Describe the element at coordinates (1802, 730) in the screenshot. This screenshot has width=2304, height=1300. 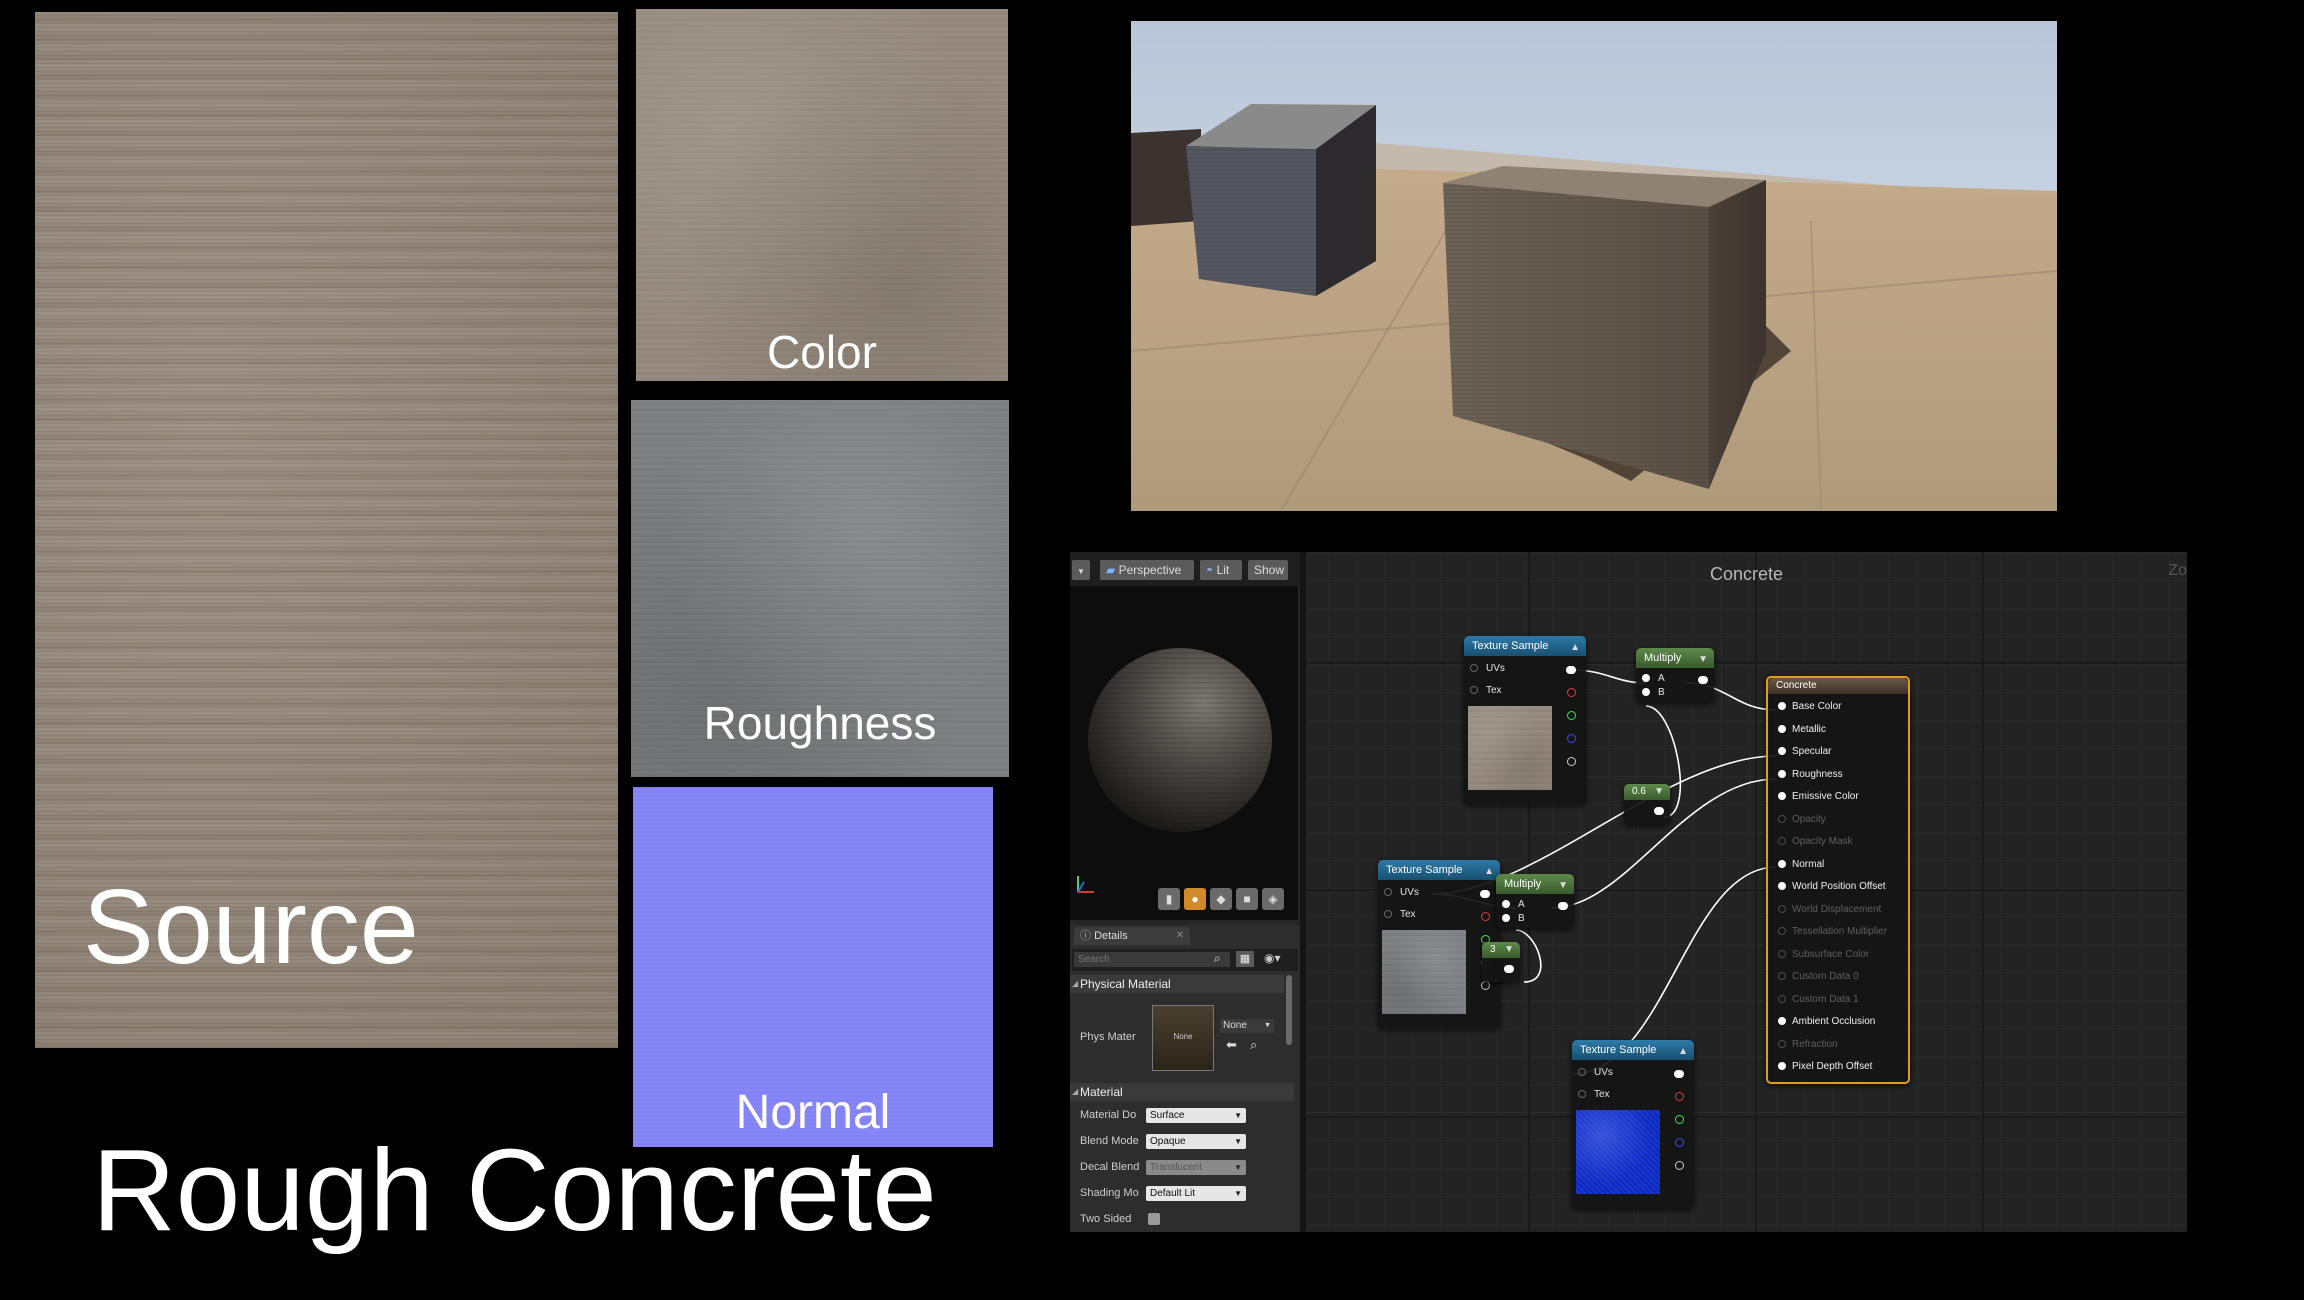
I see `result-pin-metallic: Metallic` at that location.